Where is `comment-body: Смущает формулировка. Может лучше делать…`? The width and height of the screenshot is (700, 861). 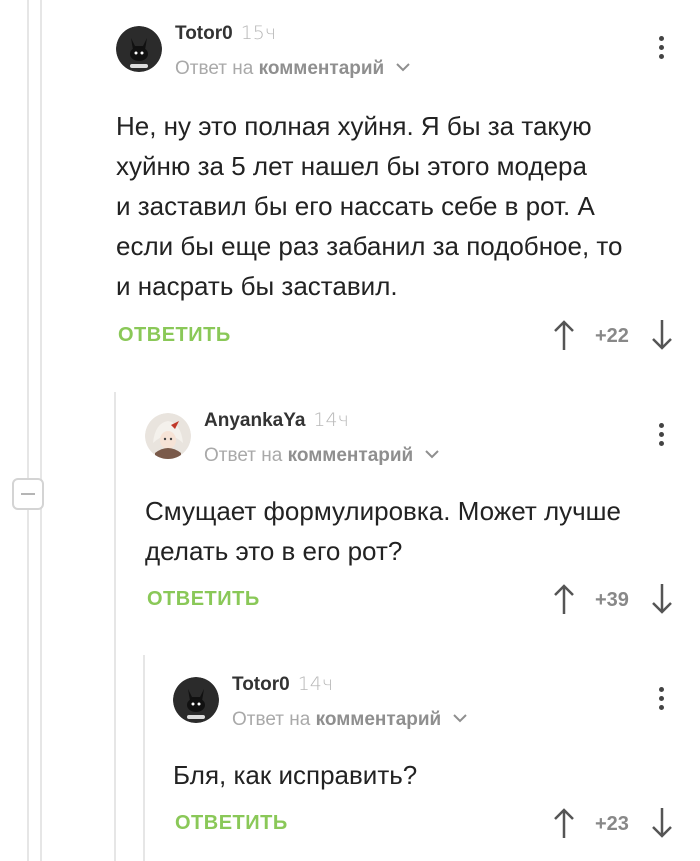
comment-body: Смущает формулировка. Может лучше делать… is located at coordinates (417, 531).